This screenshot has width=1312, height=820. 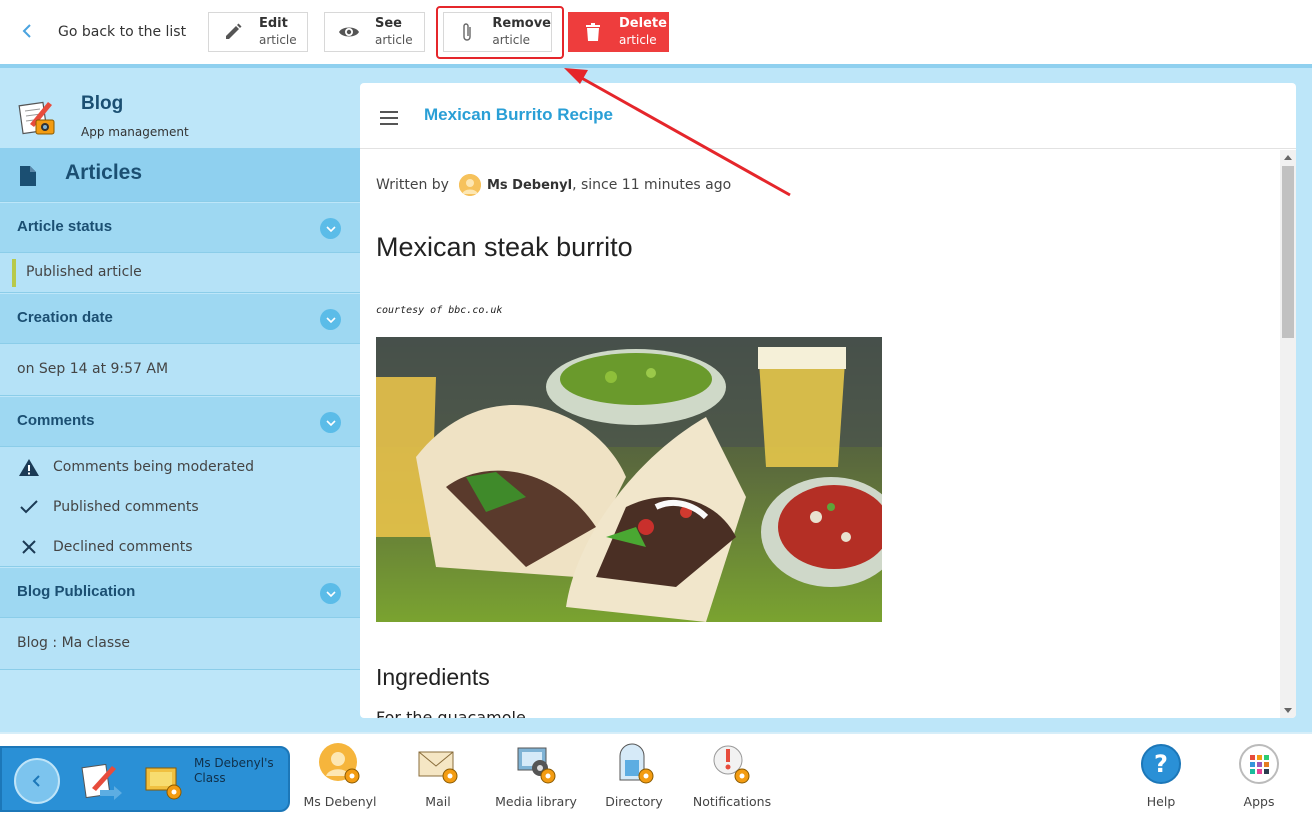 I want to click on app-title: Blog, so click(x=102, y=103).